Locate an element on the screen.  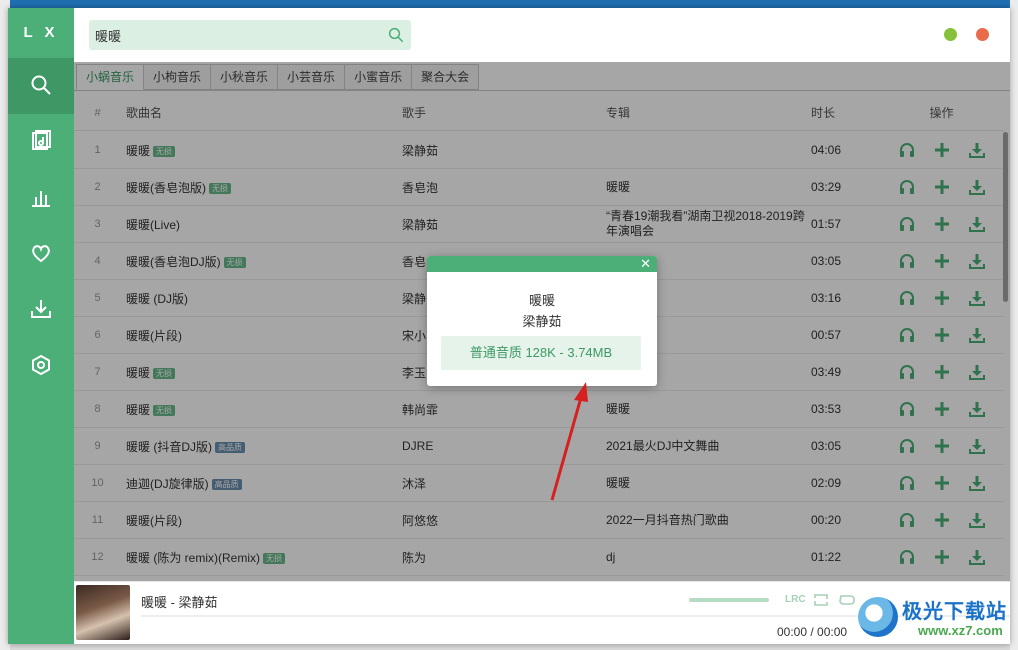
watermark: 极光下载站 www.xz7.com is located at coordinates (938, 619).